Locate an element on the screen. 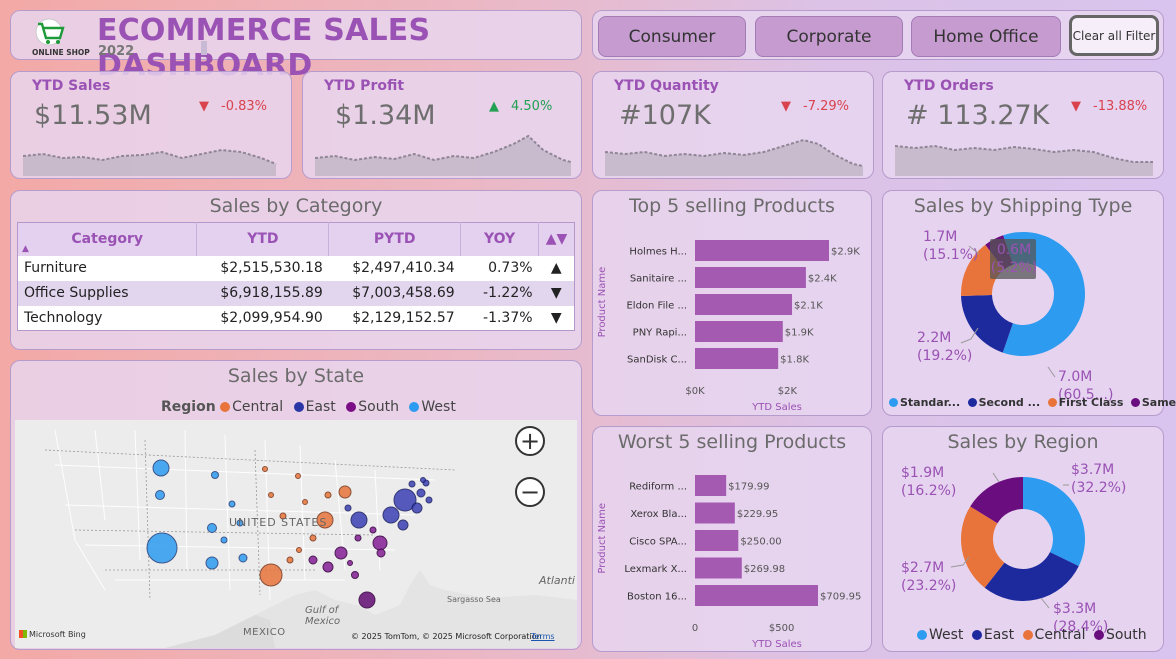  bar-value-label: $2.4K is located at coordinates (822, 279).